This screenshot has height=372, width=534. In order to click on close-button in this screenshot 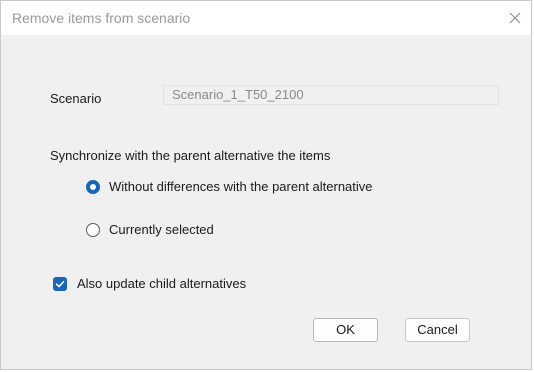, I will do `click(515, 18)`.